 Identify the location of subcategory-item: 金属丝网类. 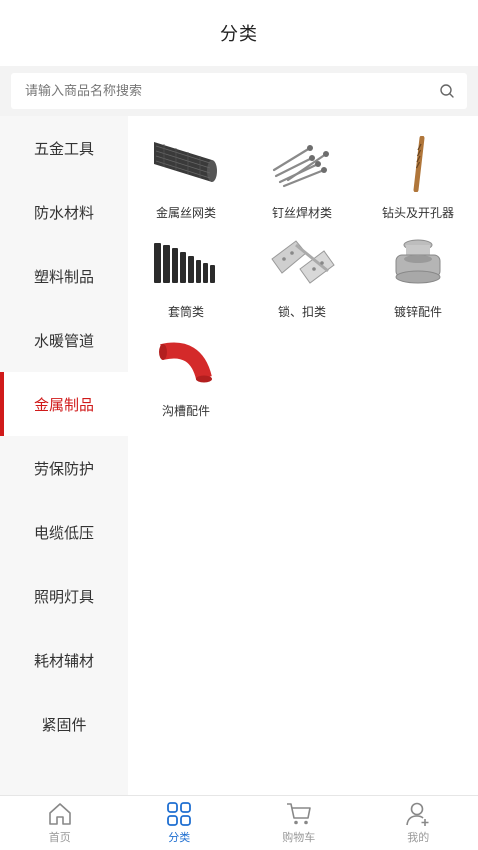
(186, 183).